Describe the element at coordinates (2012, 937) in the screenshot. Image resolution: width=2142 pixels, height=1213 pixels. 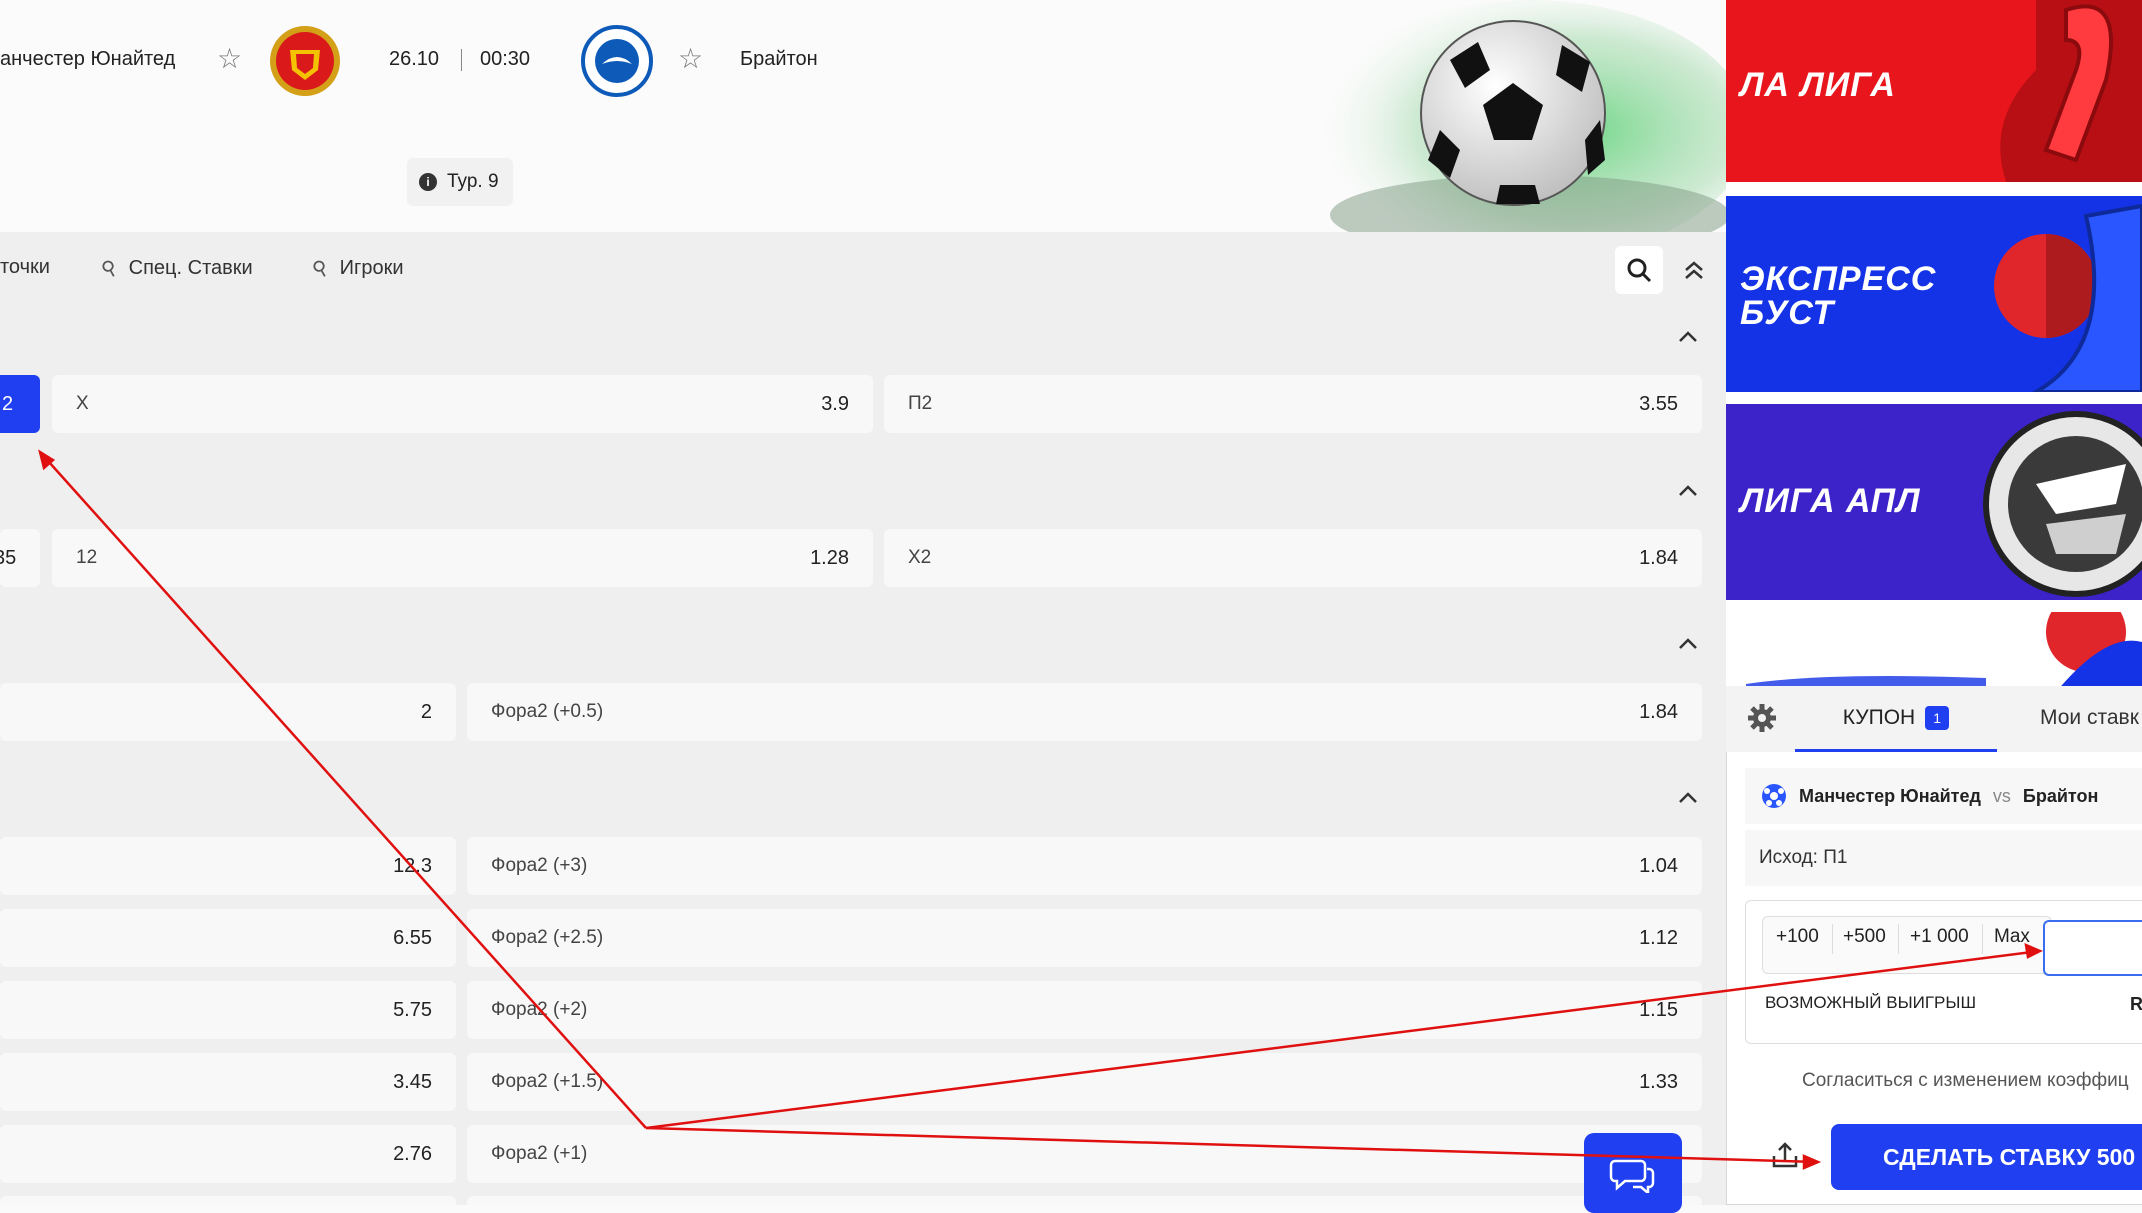
I see `quick-stake-max: Max` at that location.